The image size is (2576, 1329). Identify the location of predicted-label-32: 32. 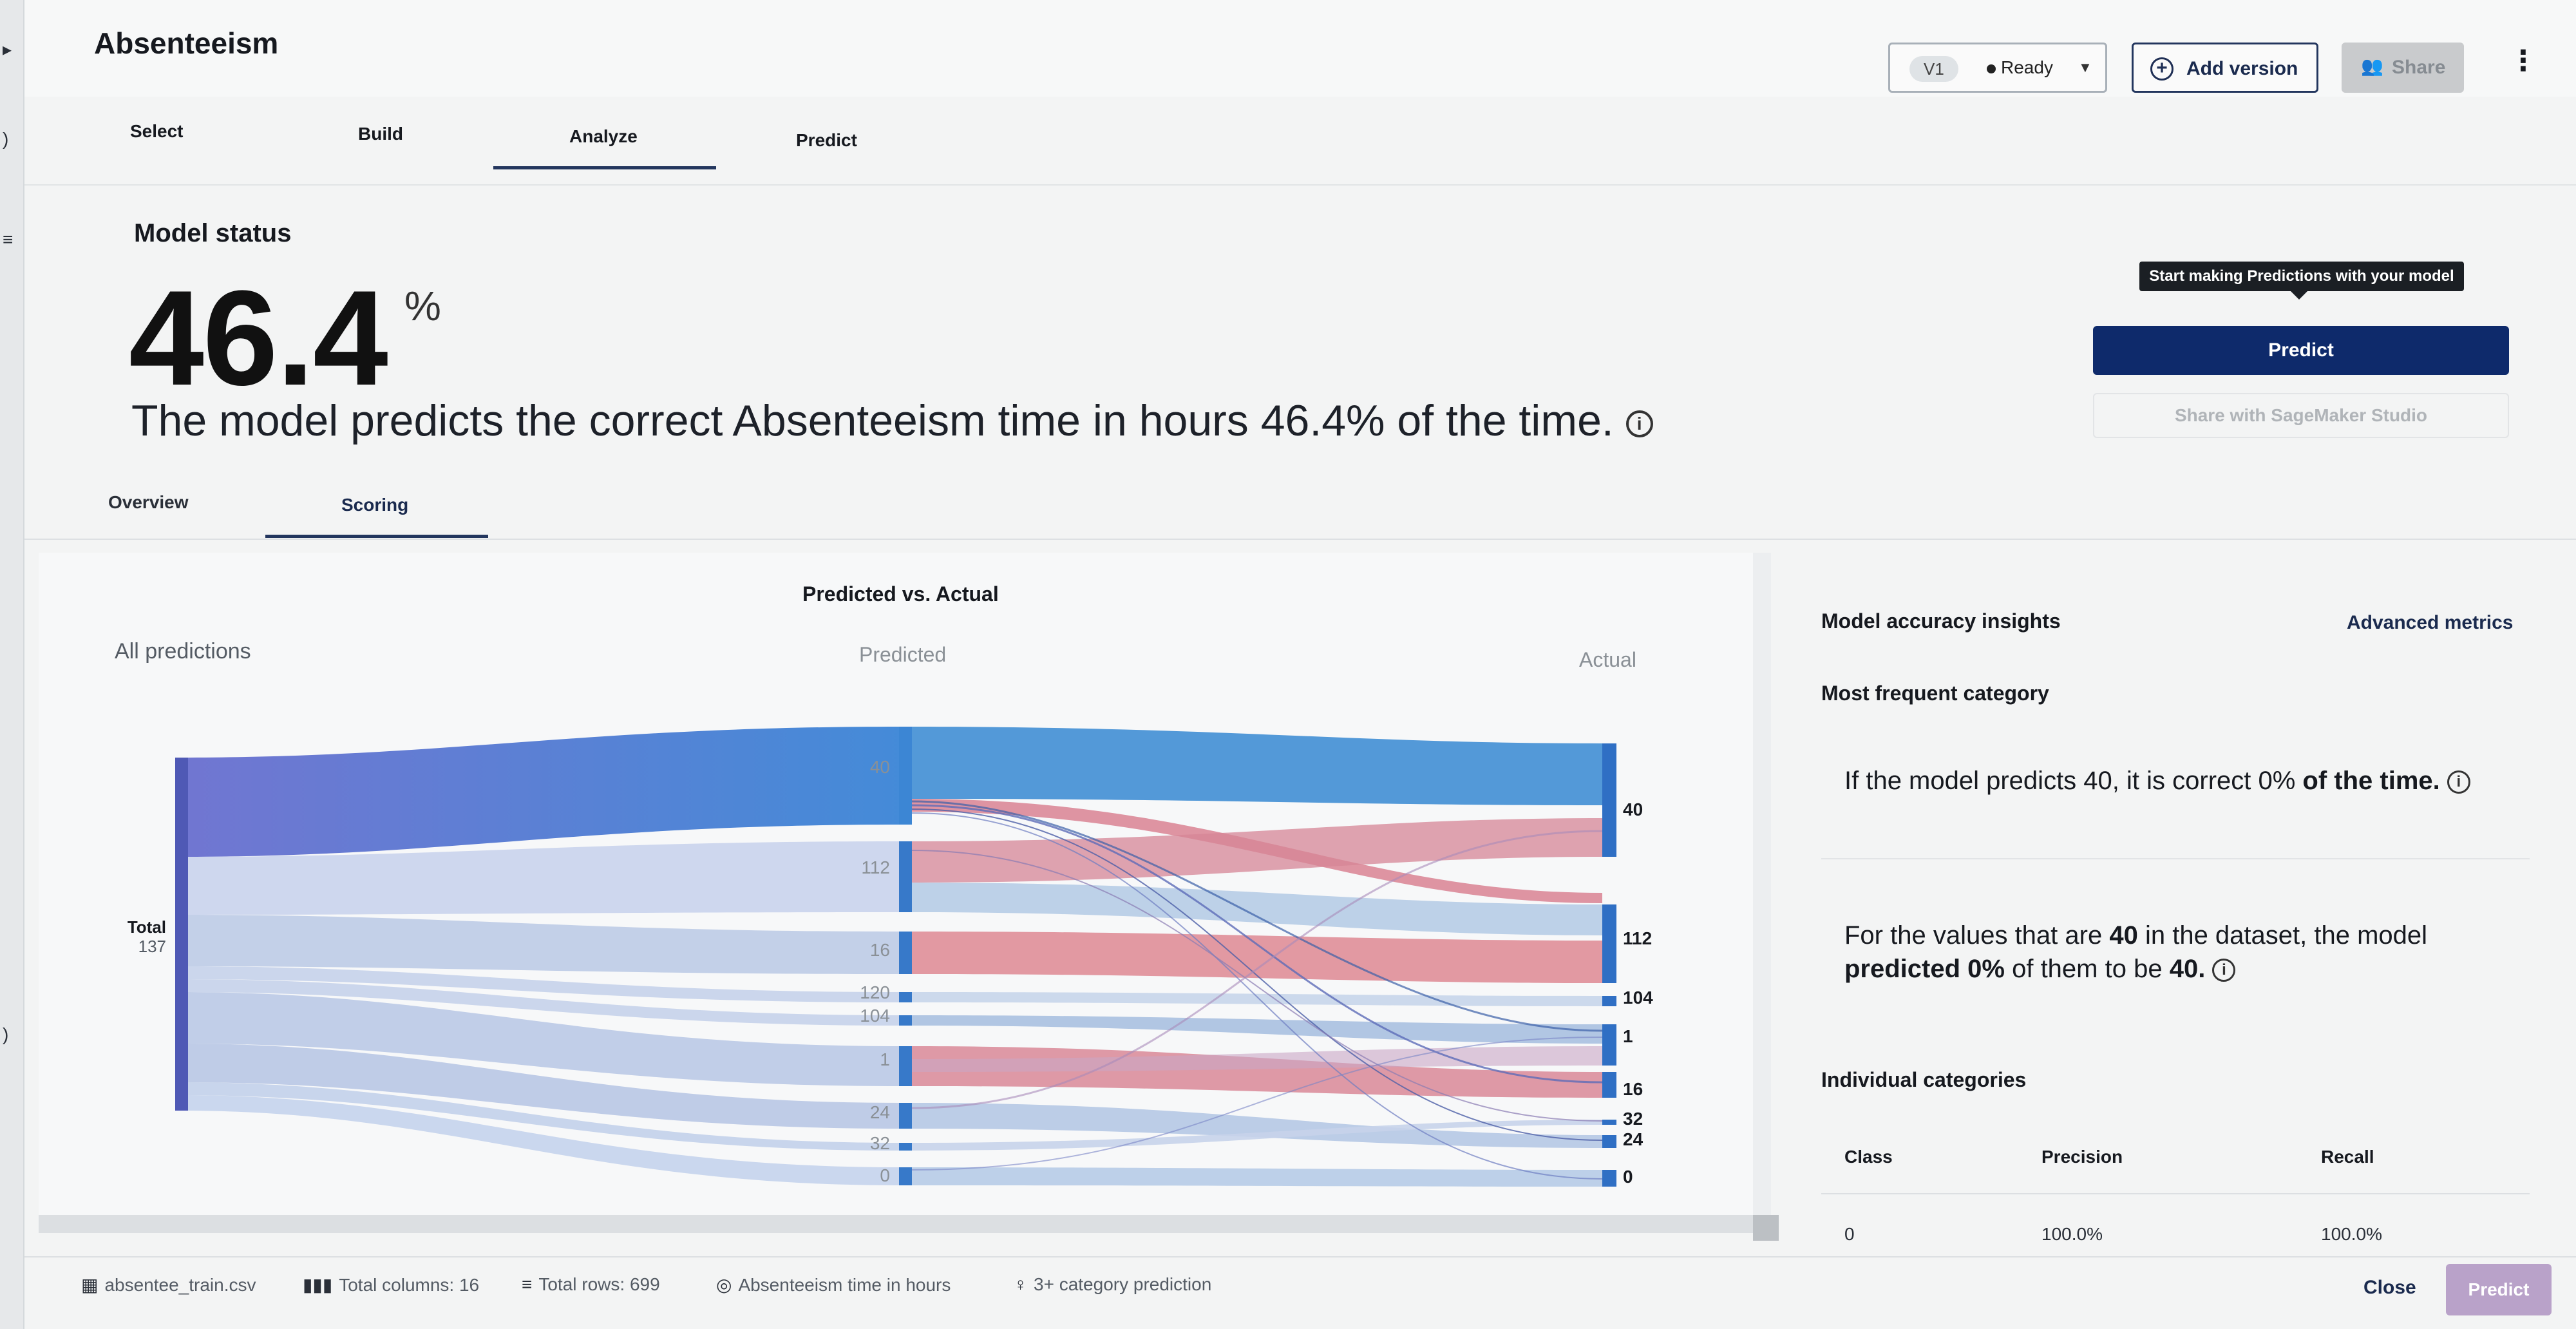
(880, 1143).